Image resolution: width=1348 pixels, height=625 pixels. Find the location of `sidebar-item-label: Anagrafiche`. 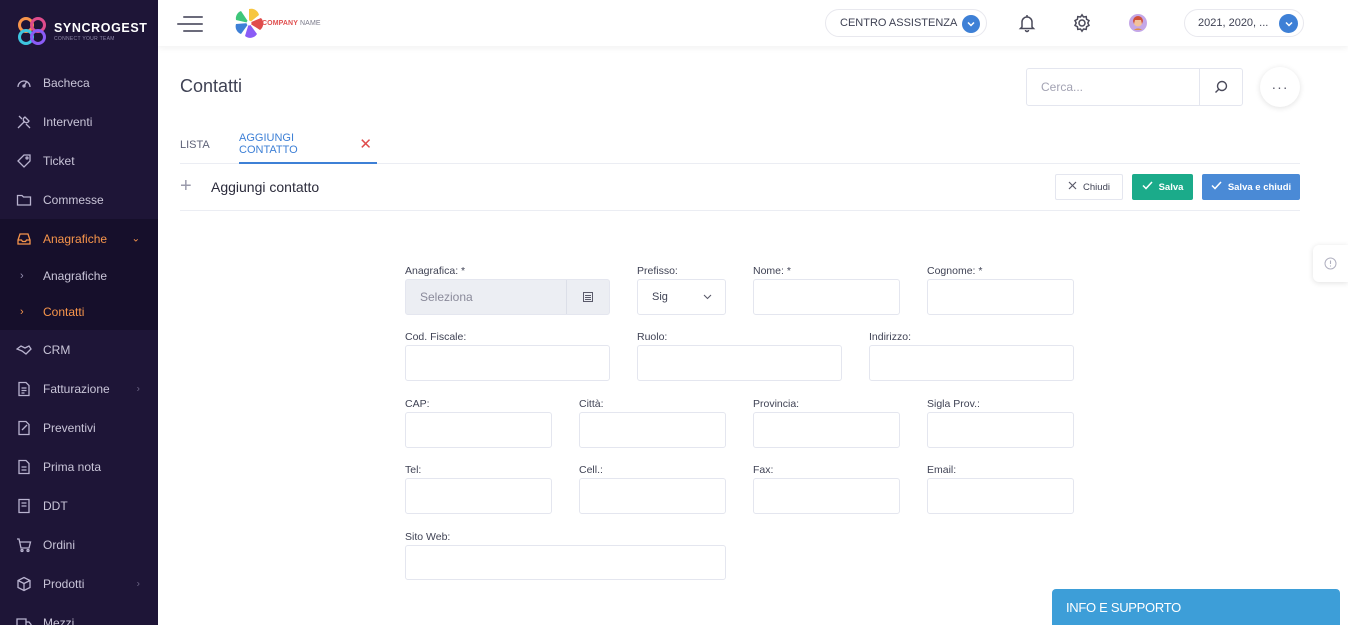

sidebar-item-label: Anagrafiche is located at coordinates (75, 238).